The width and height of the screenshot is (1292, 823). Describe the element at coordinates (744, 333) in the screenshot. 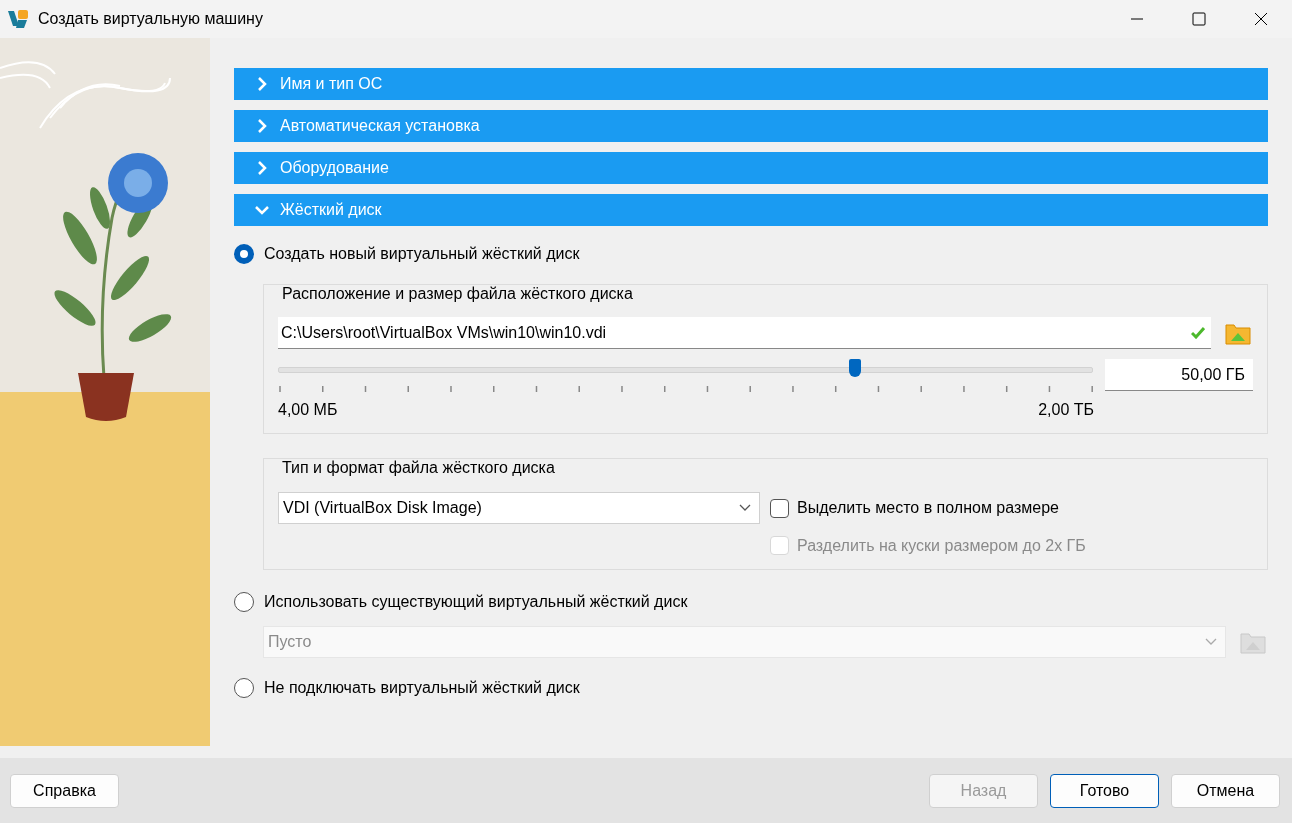

I see `path-field: C:\Users\root\VirtualBox VMs\win10\win10.vdi` at that location.